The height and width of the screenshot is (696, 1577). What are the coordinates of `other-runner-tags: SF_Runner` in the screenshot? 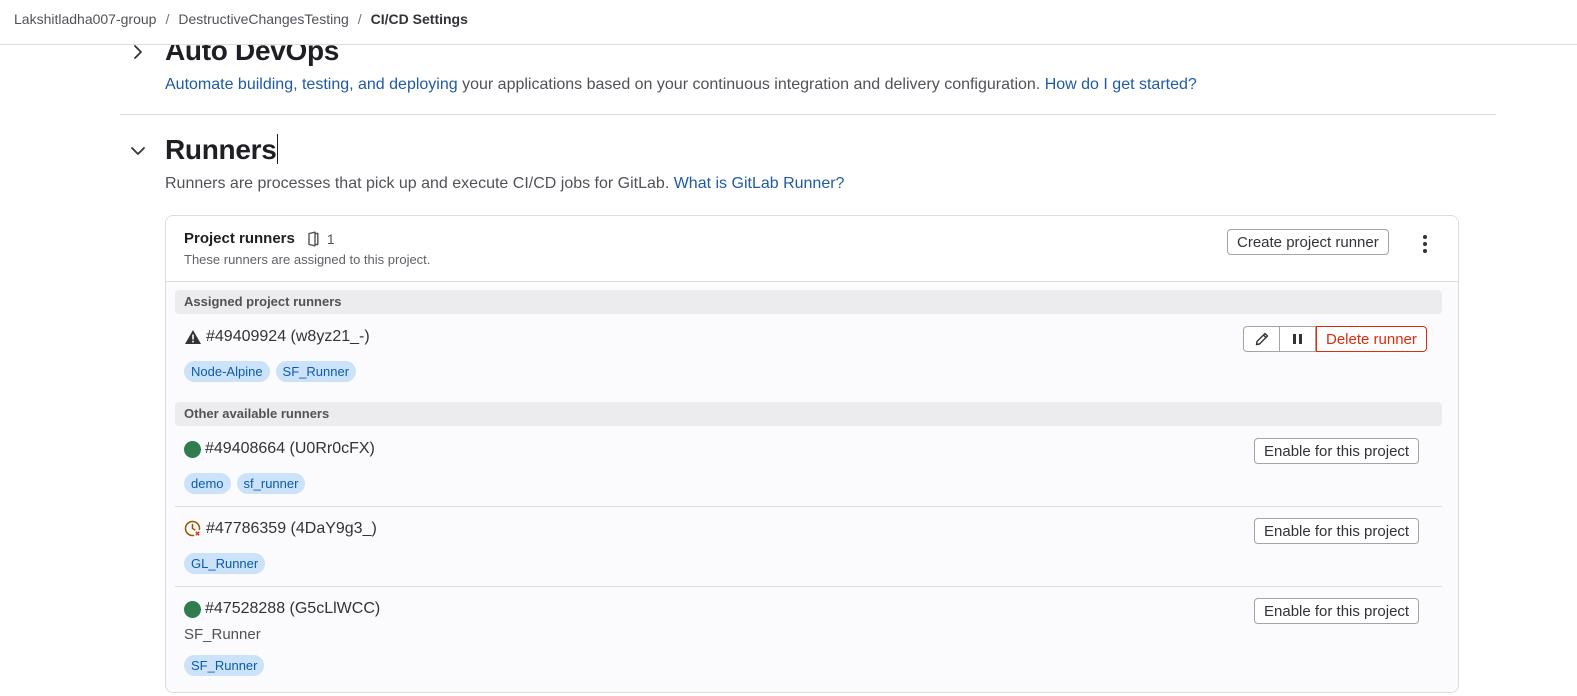 It's located at (227, 665).